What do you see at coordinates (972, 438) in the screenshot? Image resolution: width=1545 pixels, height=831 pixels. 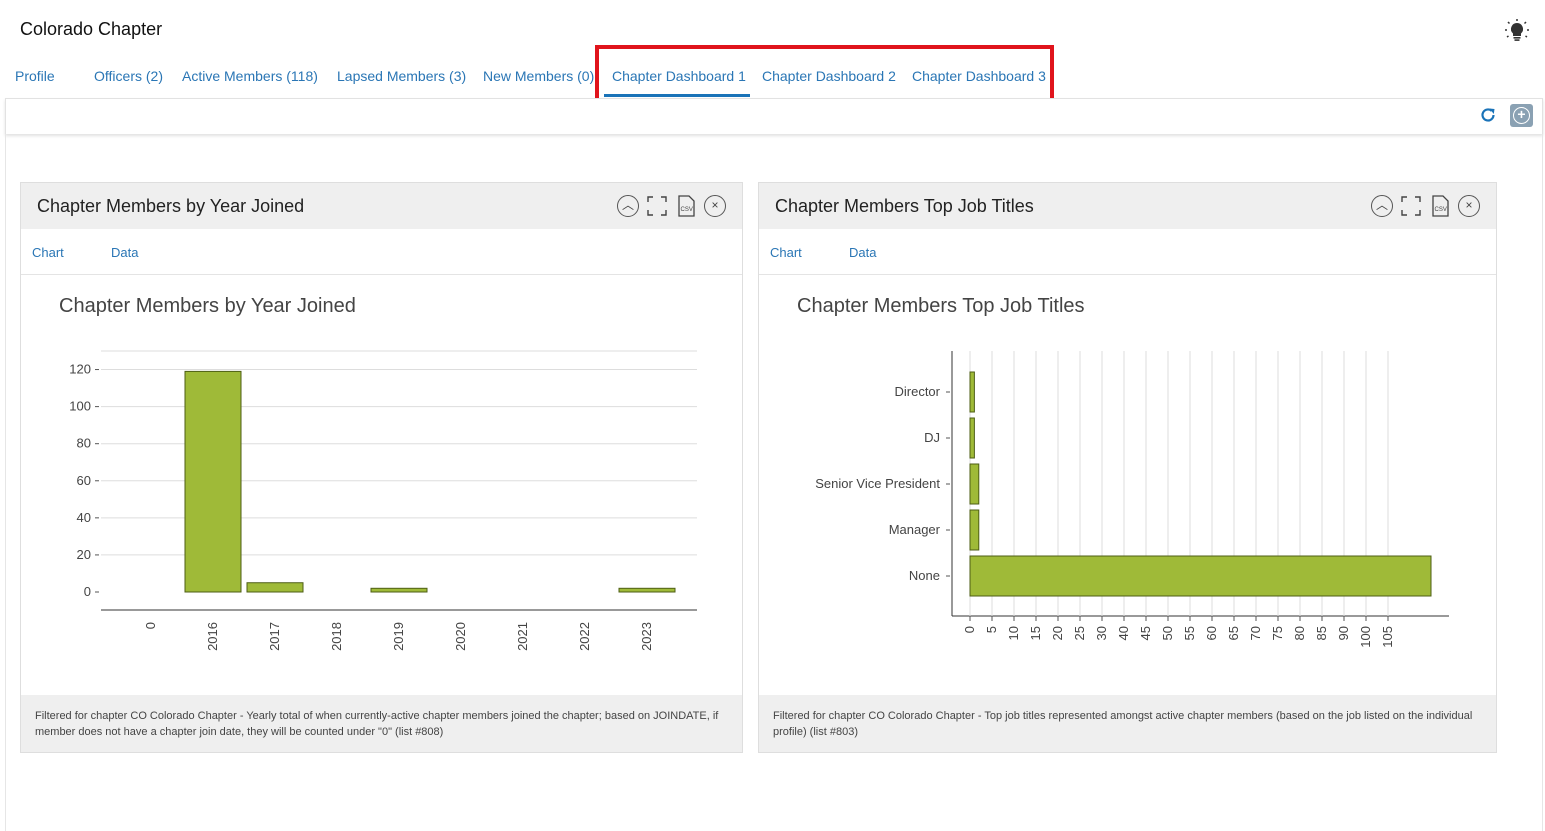 I see `bar-dj` at bounding box center [972, 438].